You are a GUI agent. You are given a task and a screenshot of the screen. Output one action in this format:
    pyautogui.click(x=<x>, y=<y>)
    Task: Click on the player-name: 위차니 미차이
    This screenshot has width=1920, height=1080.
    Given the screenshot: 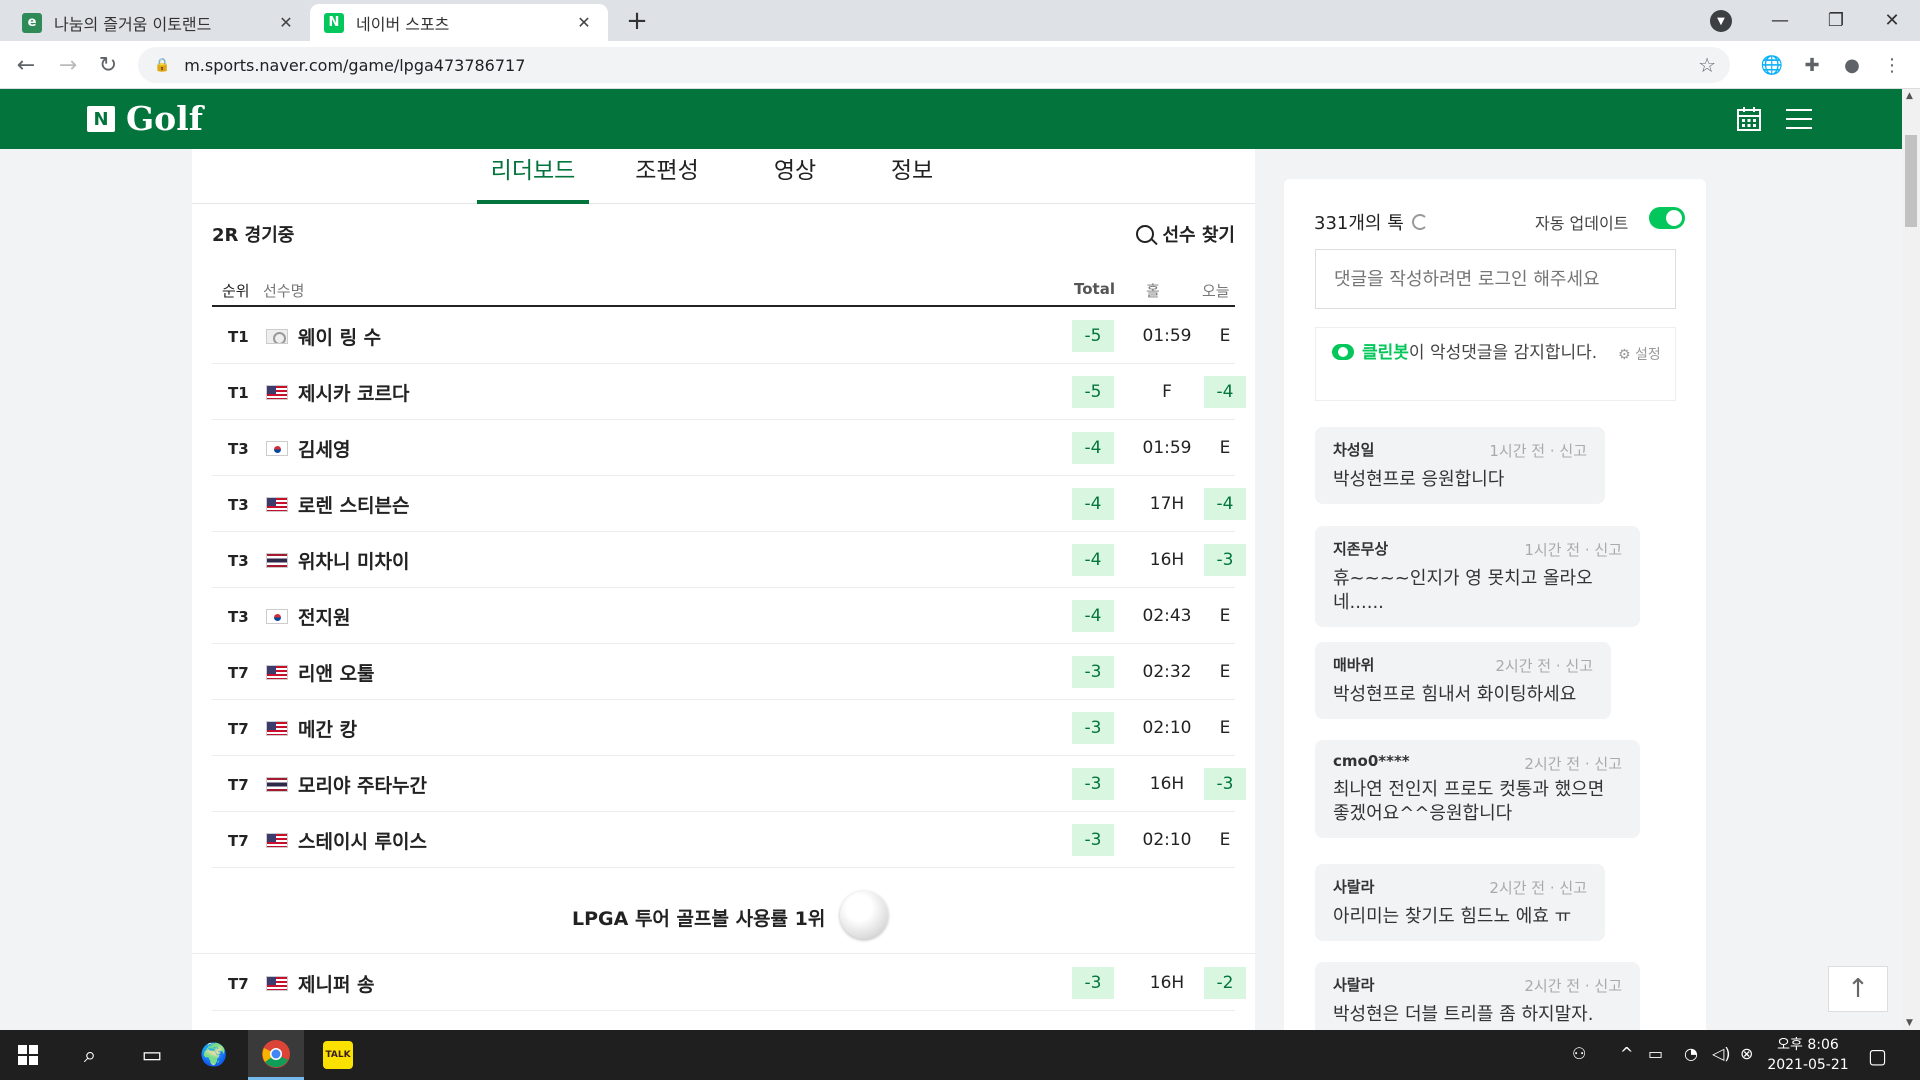 What is the action you would take?
    pyautogui.click(x=354, y=560)
    